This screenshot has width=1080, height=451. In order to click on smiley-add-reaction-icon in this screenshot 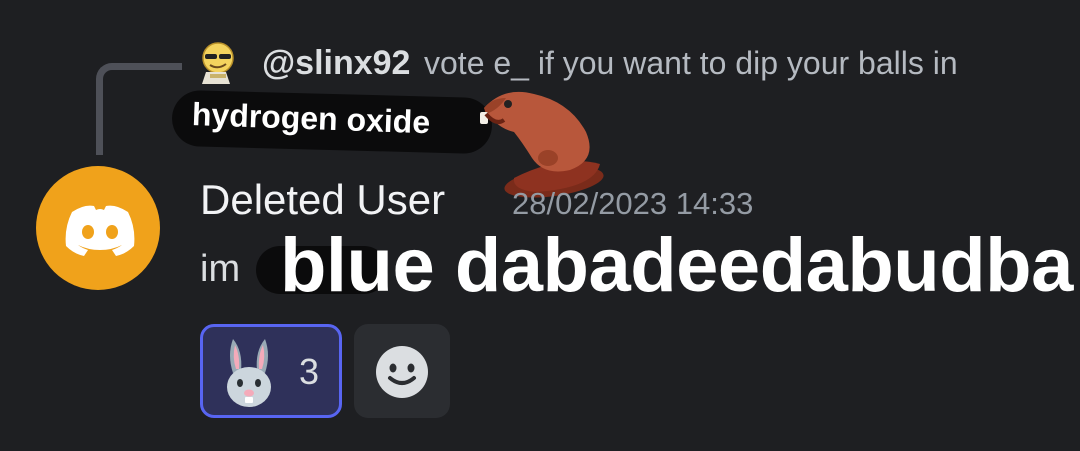, I will do `click(402, 372)`.